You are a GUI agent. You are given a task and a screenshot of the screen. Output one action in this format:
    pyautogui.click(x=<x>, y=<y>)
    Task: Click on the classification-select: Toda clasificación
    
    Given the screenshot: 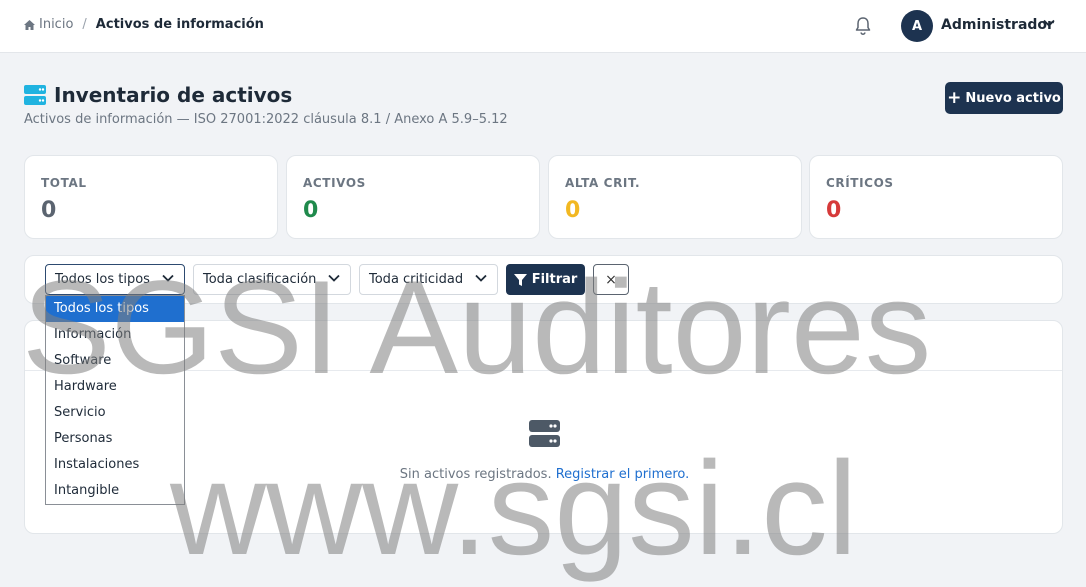 What is the action you would take?
    pyautogui.click(x=272, y=279)
    